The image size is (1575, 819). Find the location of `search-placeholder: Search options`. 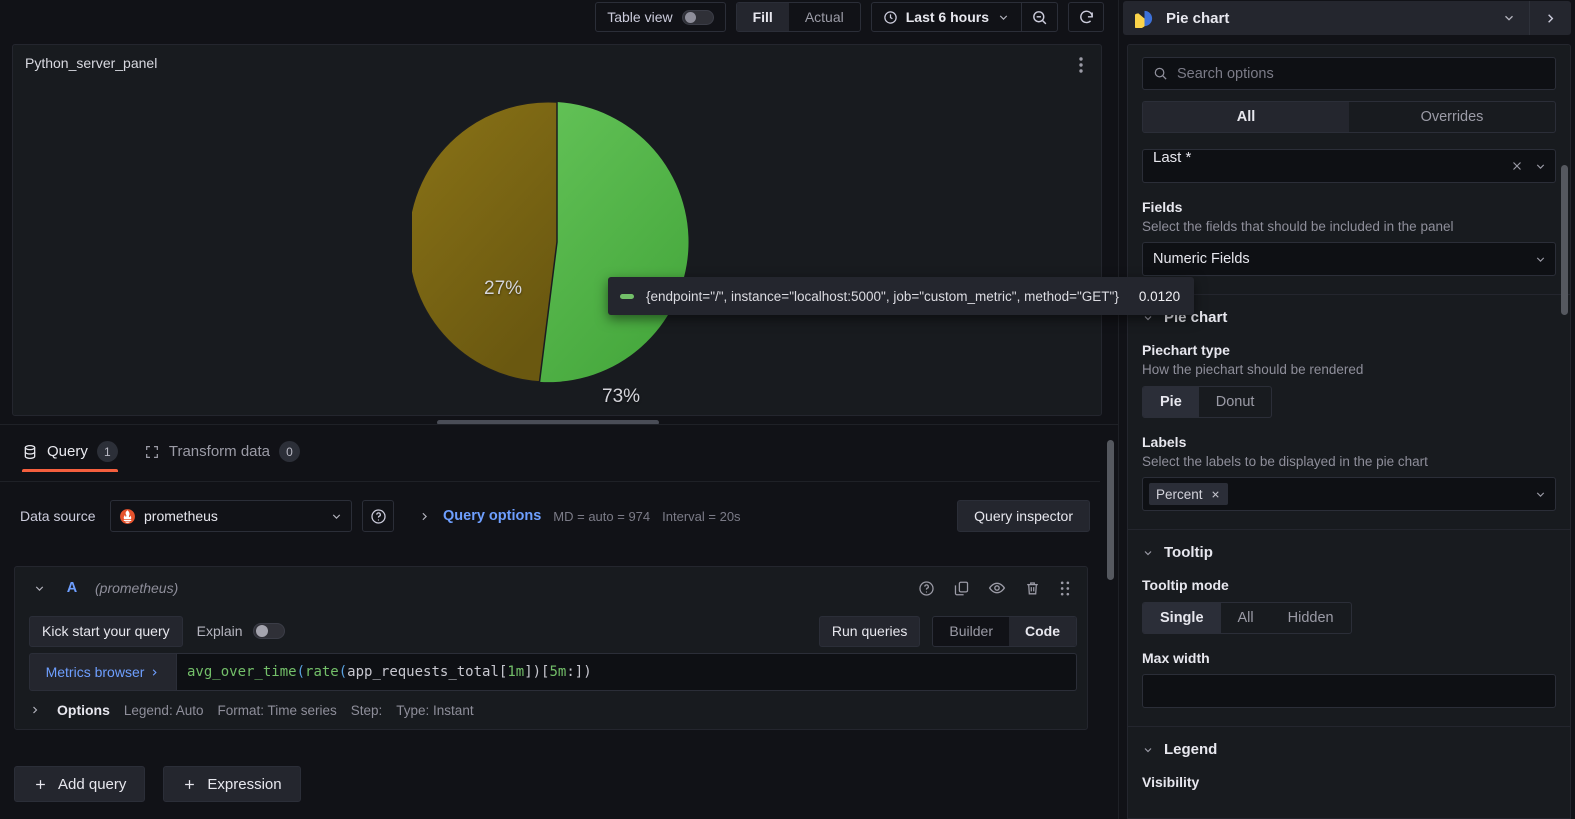

search-placeholder: Search options is located at coordinates (1225, 73).